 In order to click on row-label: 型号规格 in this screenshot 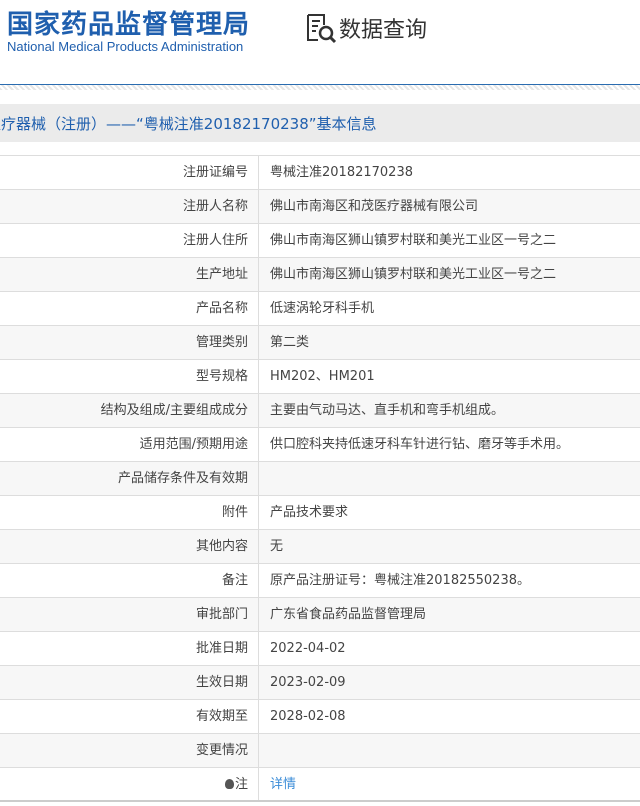, I will do `click(129, 376)`.